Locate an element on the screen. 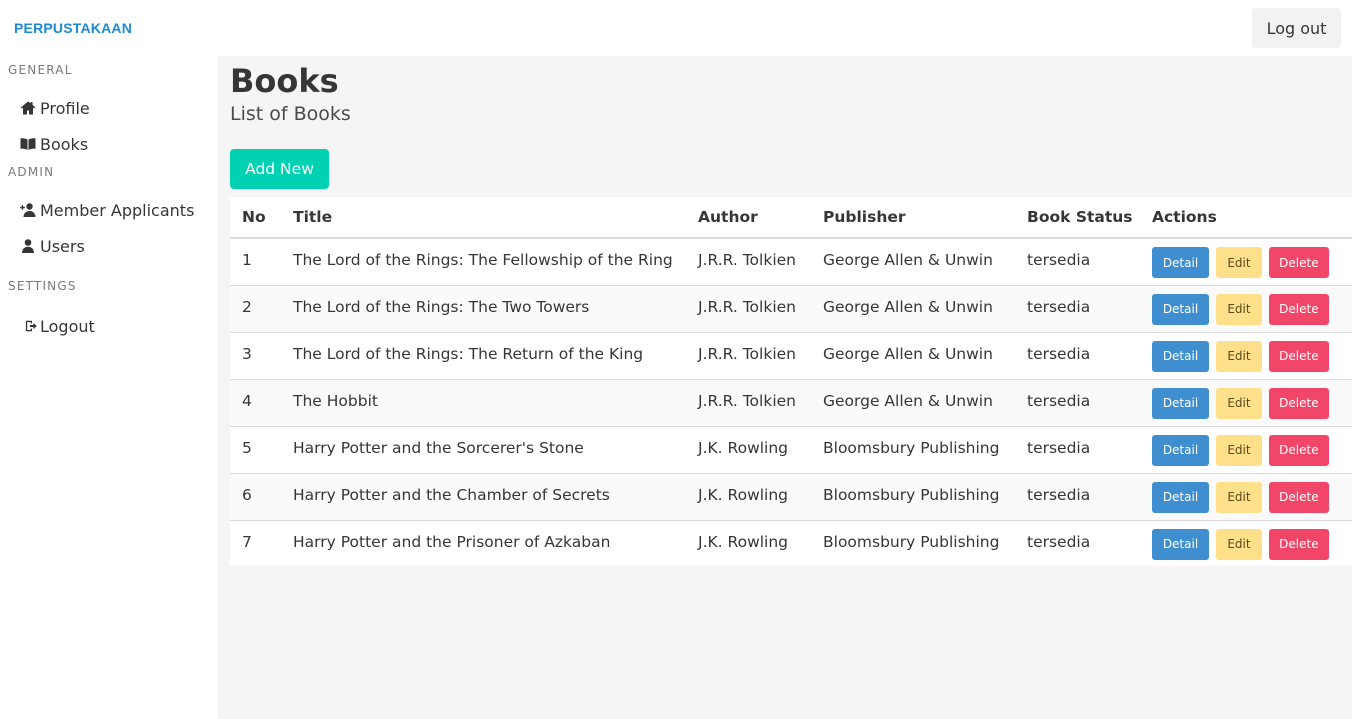  user-icon is located at coordinates (28, 246).